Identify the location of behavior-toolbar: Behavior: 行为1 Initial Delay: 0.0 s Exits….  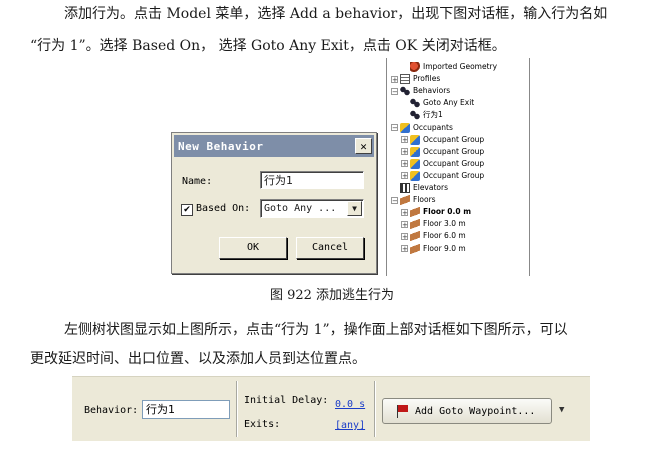
(331, 408).